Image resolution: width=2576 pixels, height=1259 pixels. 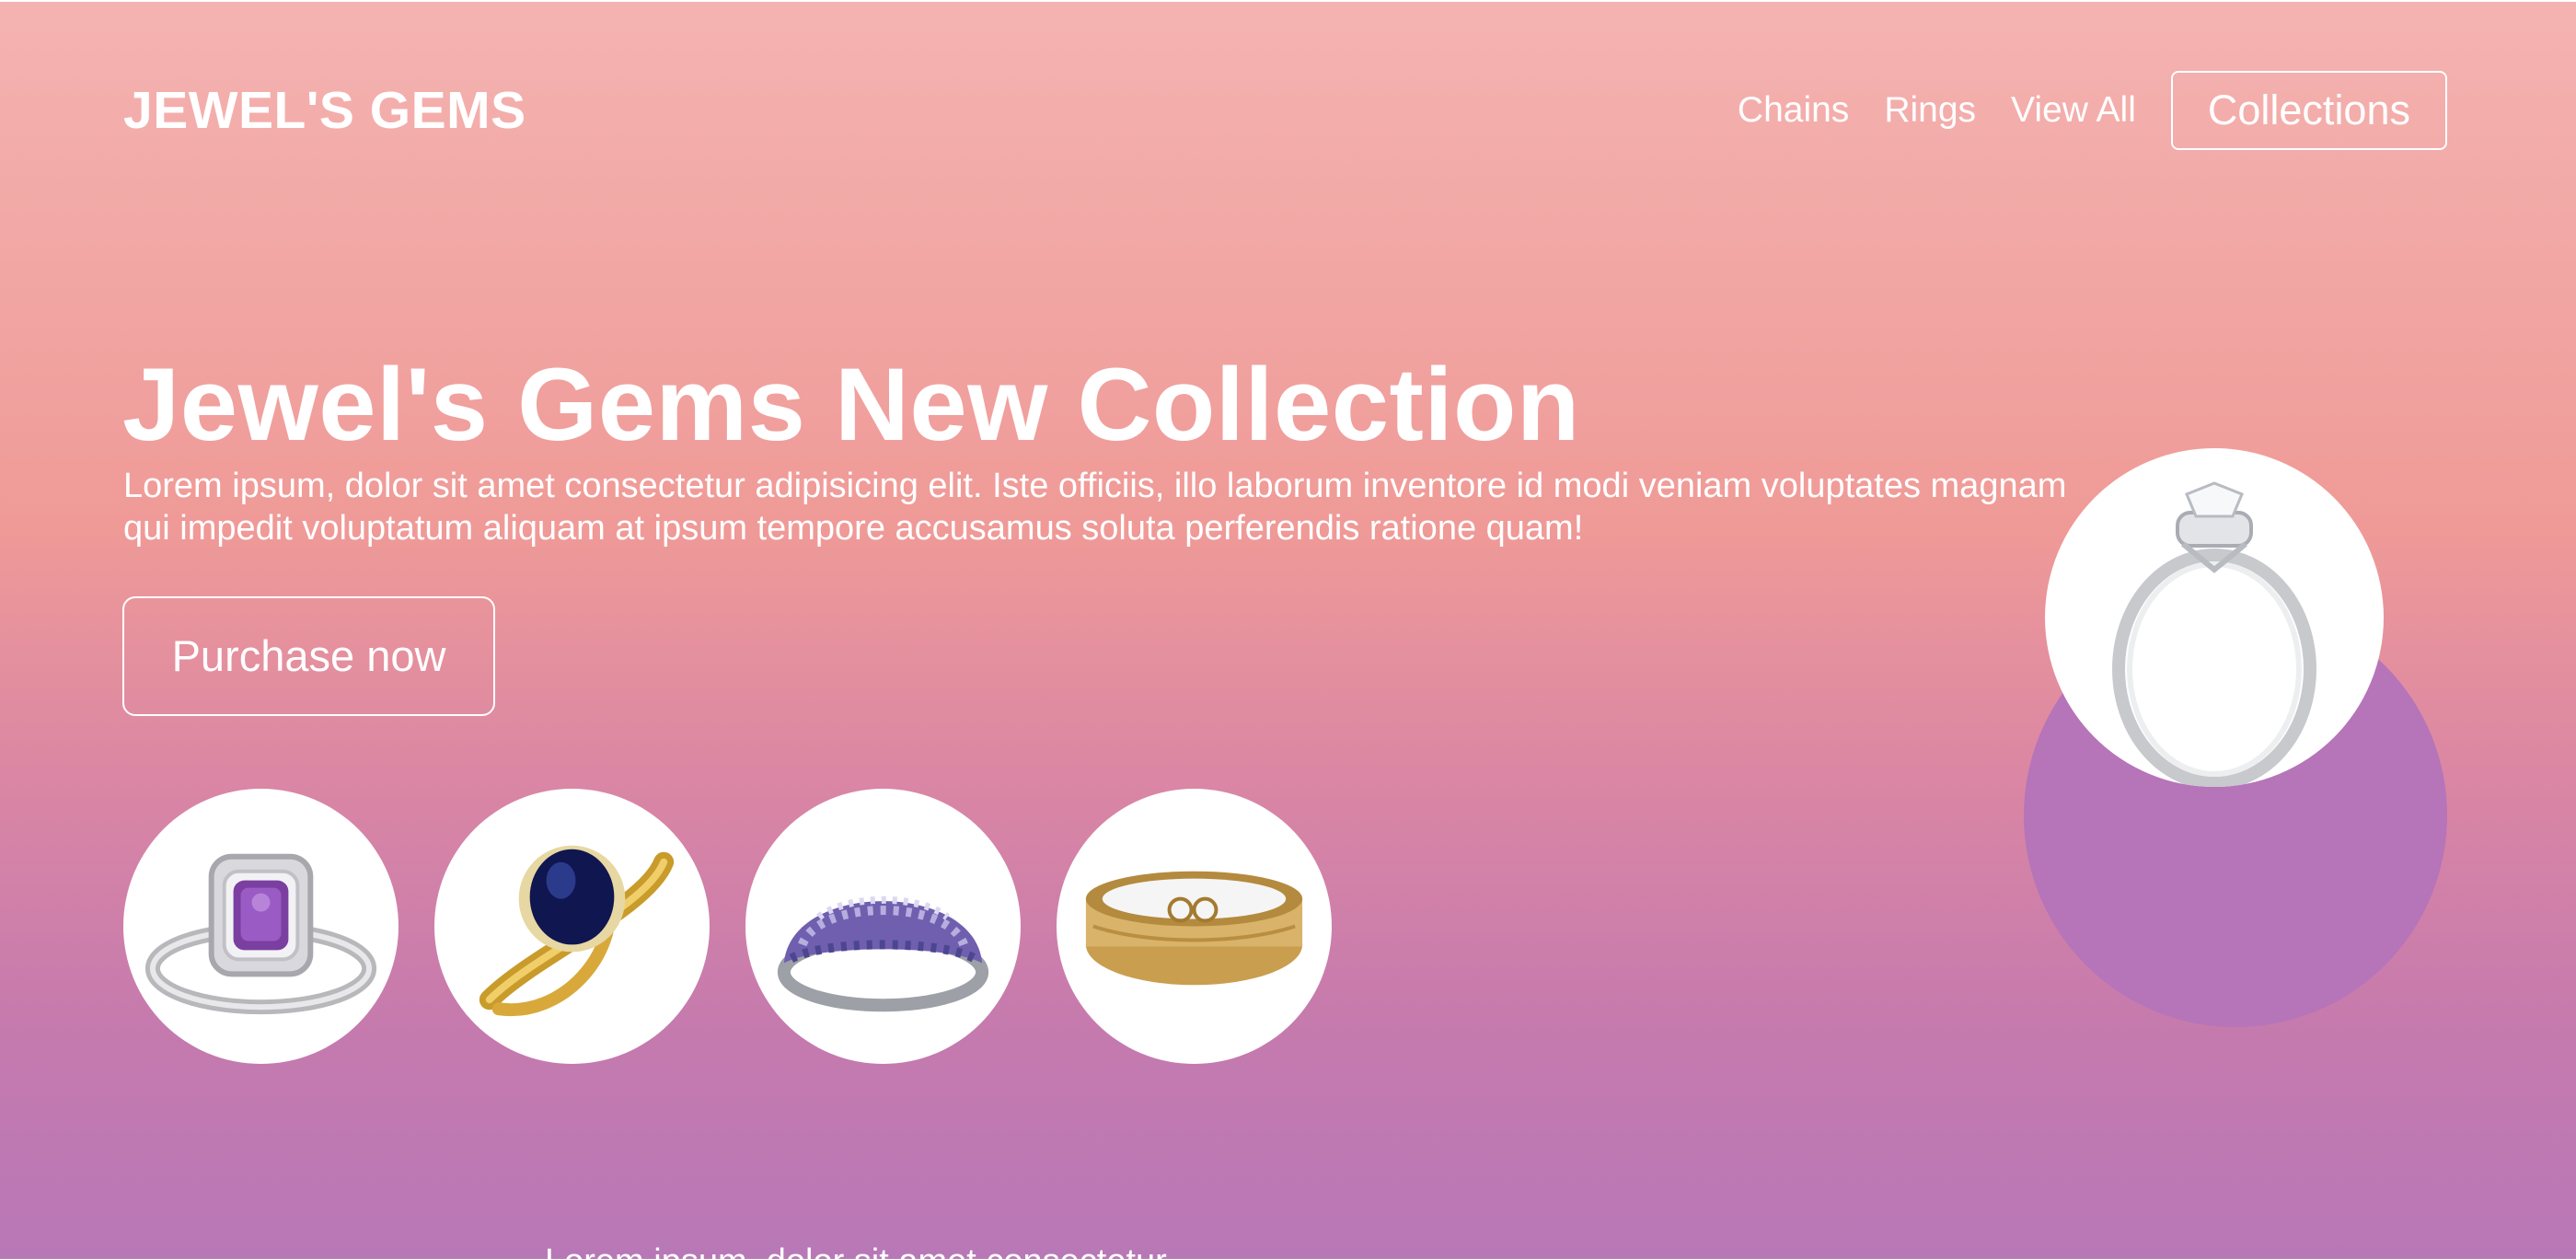 What do you see at coordinates (727, 926) in the screenshot?
I see `product-thumbnails` at bounding box center [727, 926].